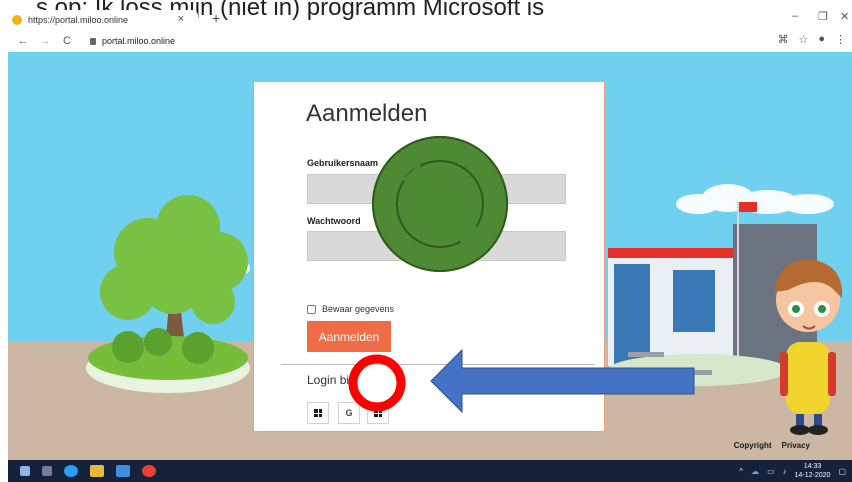  Describe the element at coordinates (771, 471) in the screenshot. I see `network-icon: ▭` at that location.